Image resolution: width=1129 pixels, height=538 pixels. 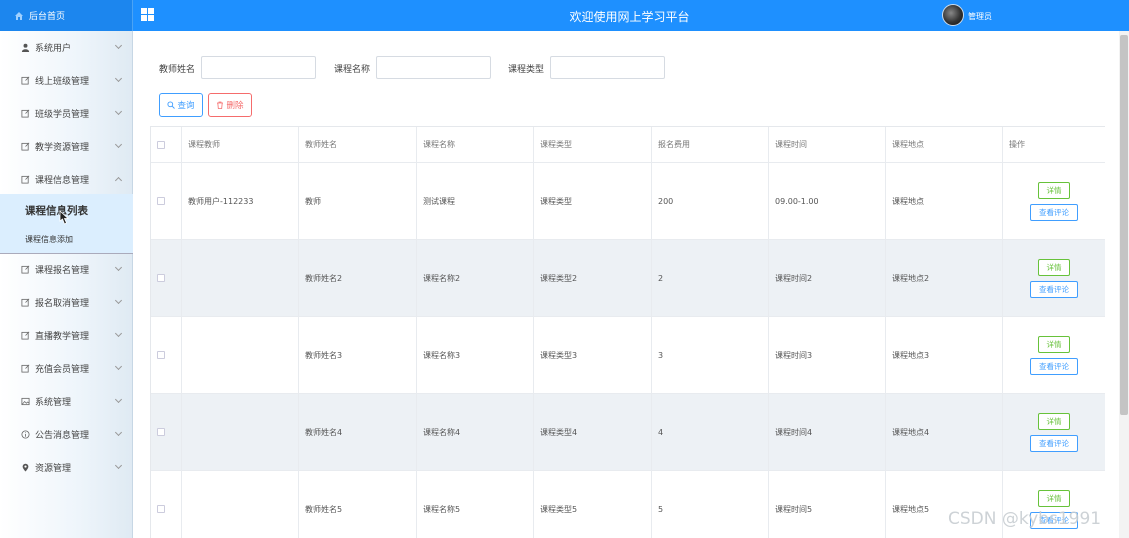 I want to click on select-all-checkbox, so click(x=161, y=144).